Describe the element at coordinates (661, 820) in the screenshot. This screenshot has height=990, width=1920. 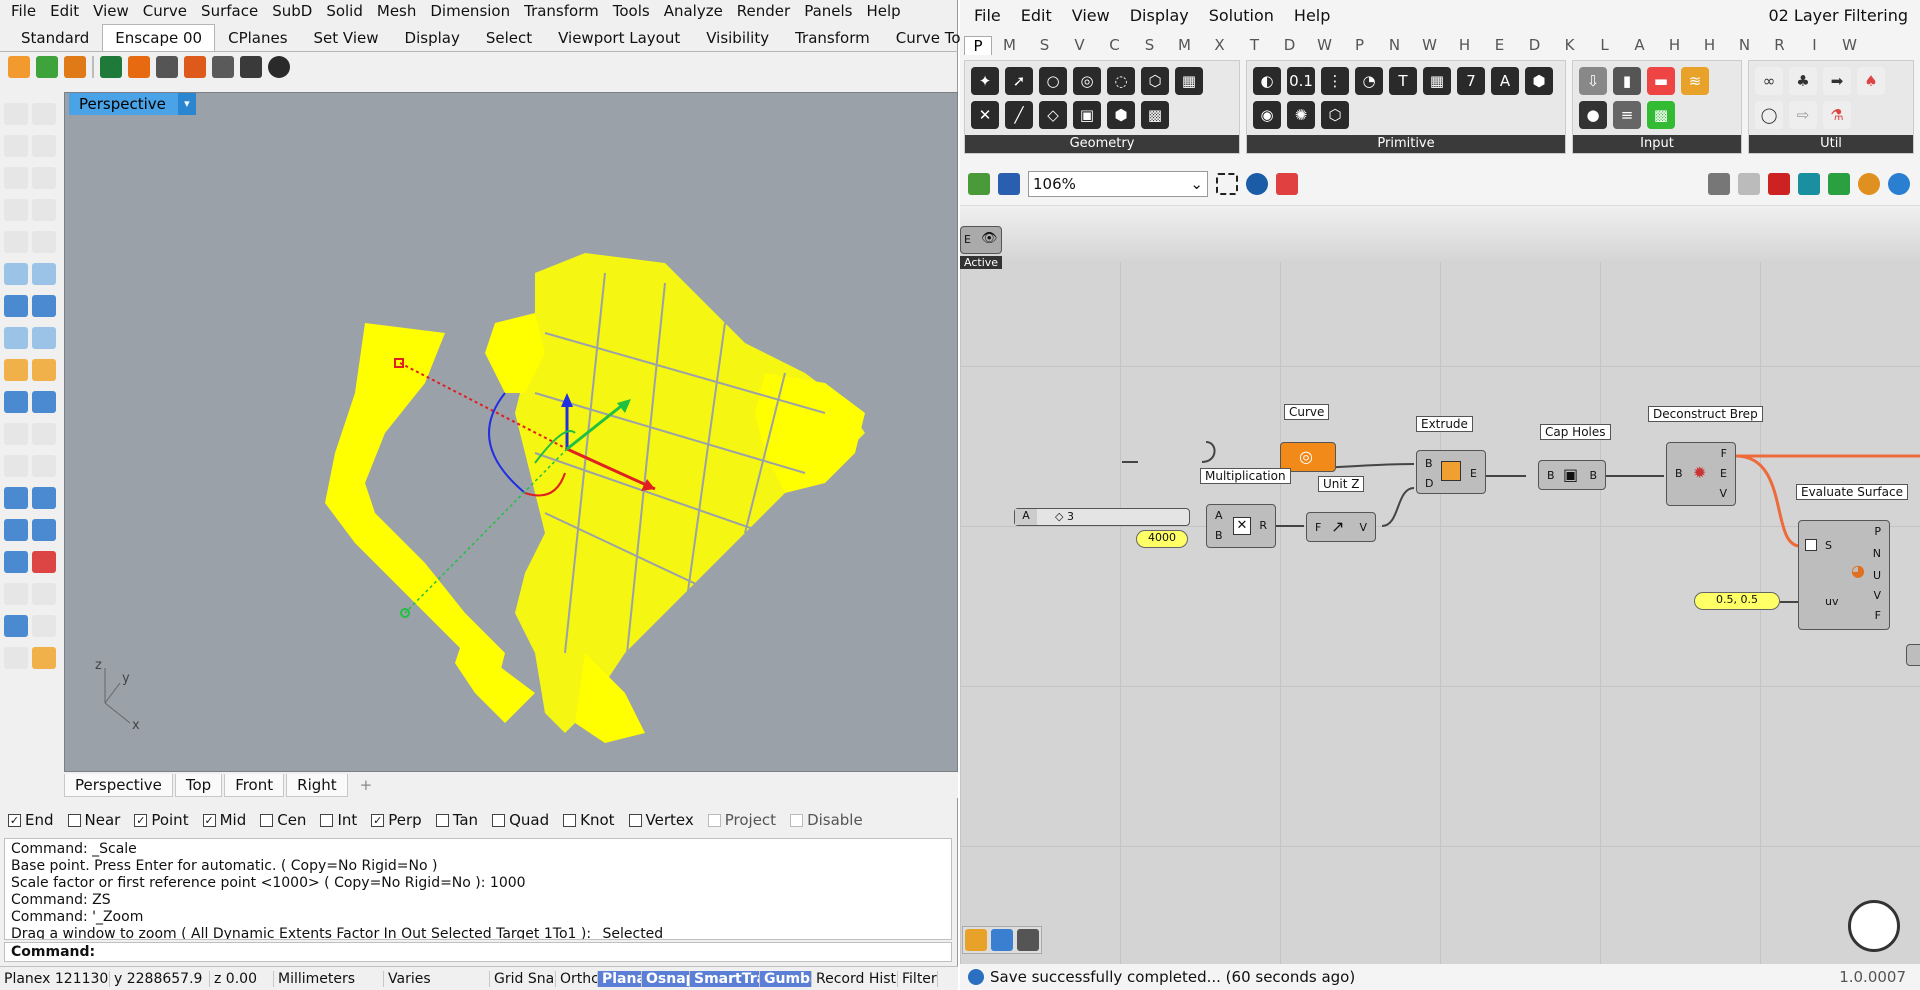
I see `osnap-vertex: Vertex` at that location.